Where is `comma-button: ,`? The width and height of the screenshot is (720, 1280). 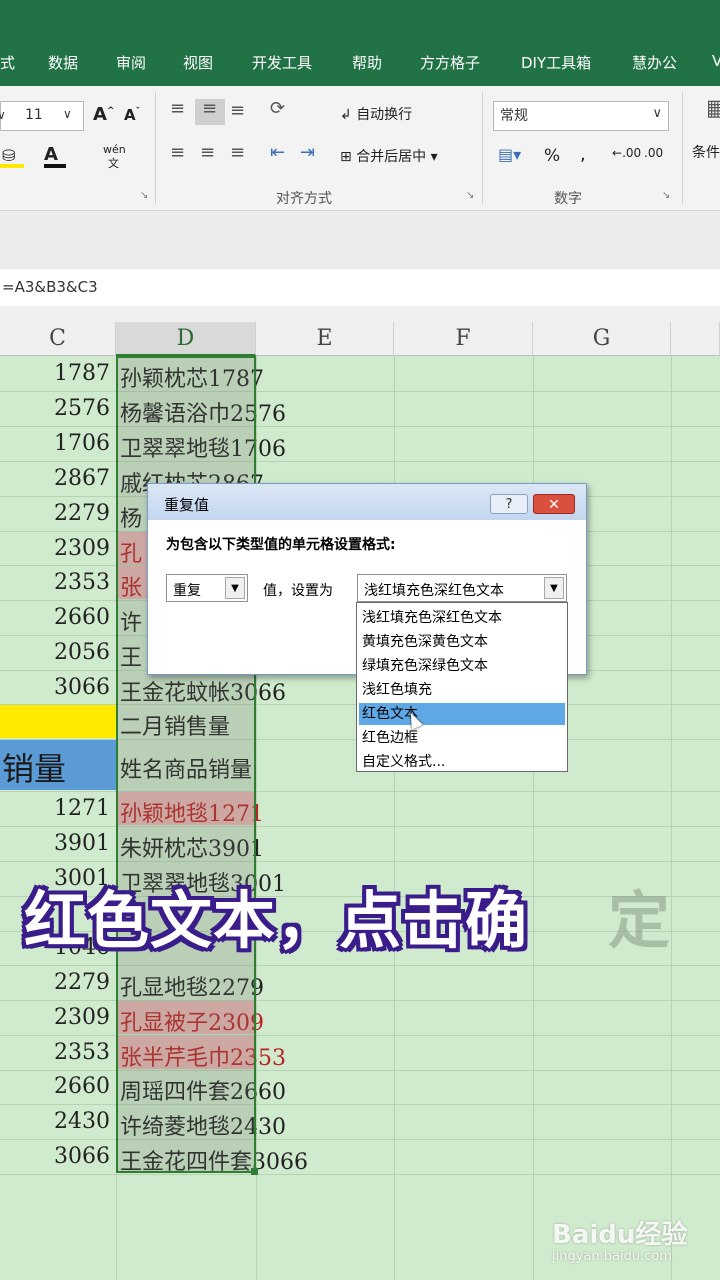
comma-button: , is located at coordinates (583, 154).